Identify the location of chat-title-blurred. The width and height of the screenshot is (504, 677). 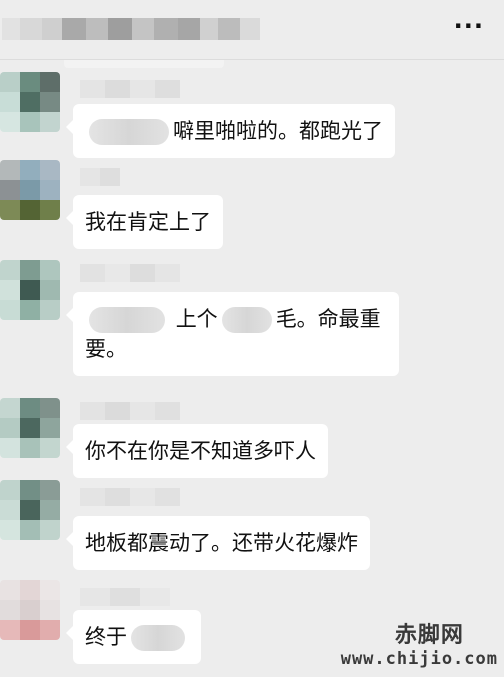
(131, 29).